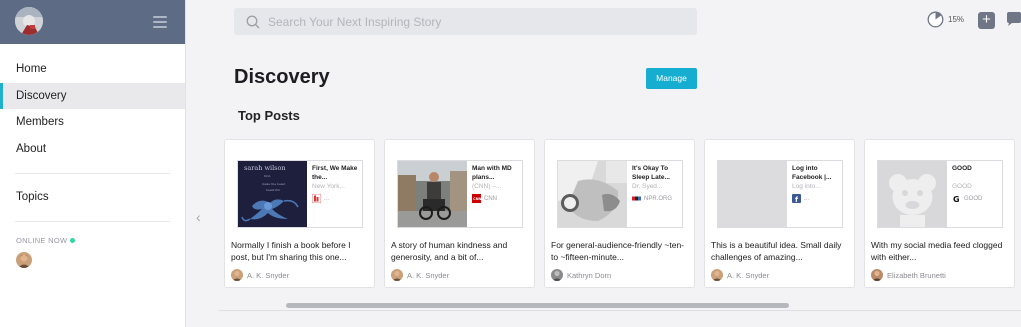 This screenshot has height=327, width=1021. Describe the element at coordinates (92, 149) in the screenshot. I see `sidebar-item-about: About` at that location.